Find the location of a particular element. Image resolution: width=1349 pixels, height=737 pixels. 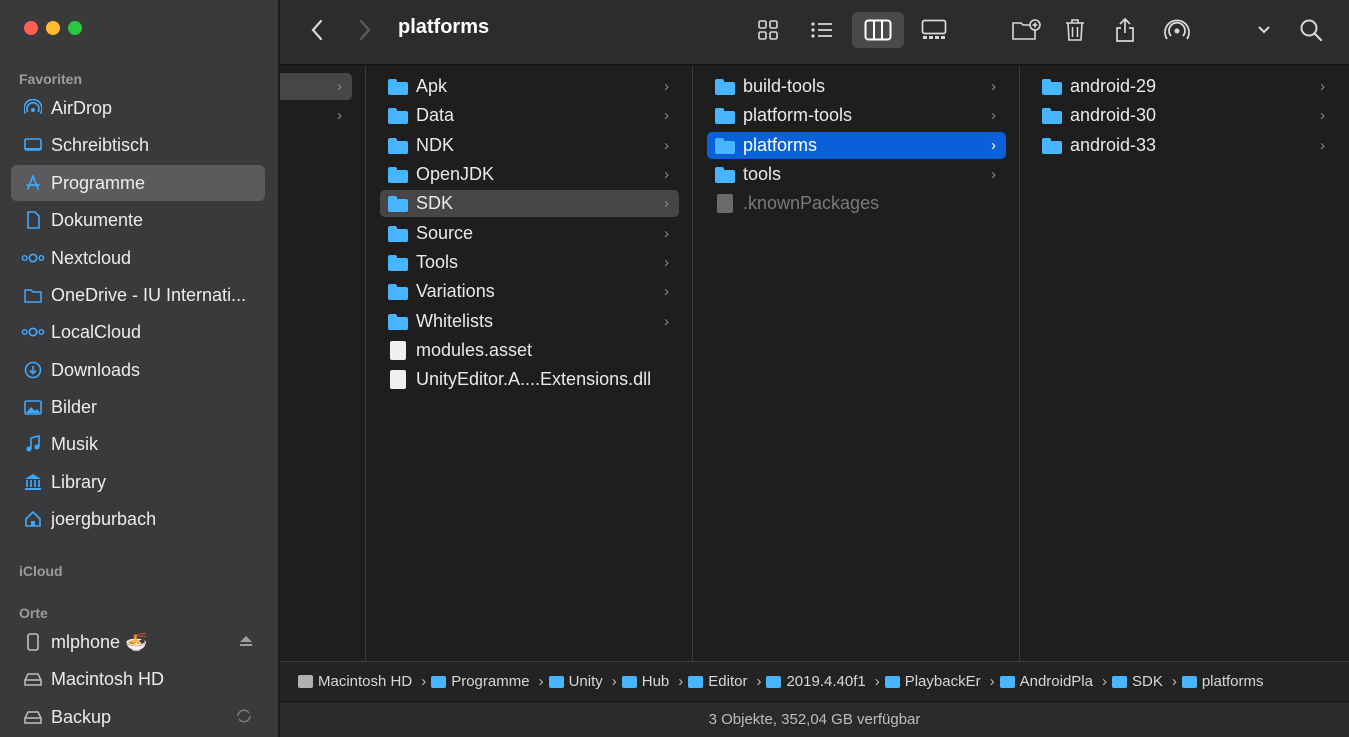

sidebar-item-label: Musik is located at coordinates (75, 443).